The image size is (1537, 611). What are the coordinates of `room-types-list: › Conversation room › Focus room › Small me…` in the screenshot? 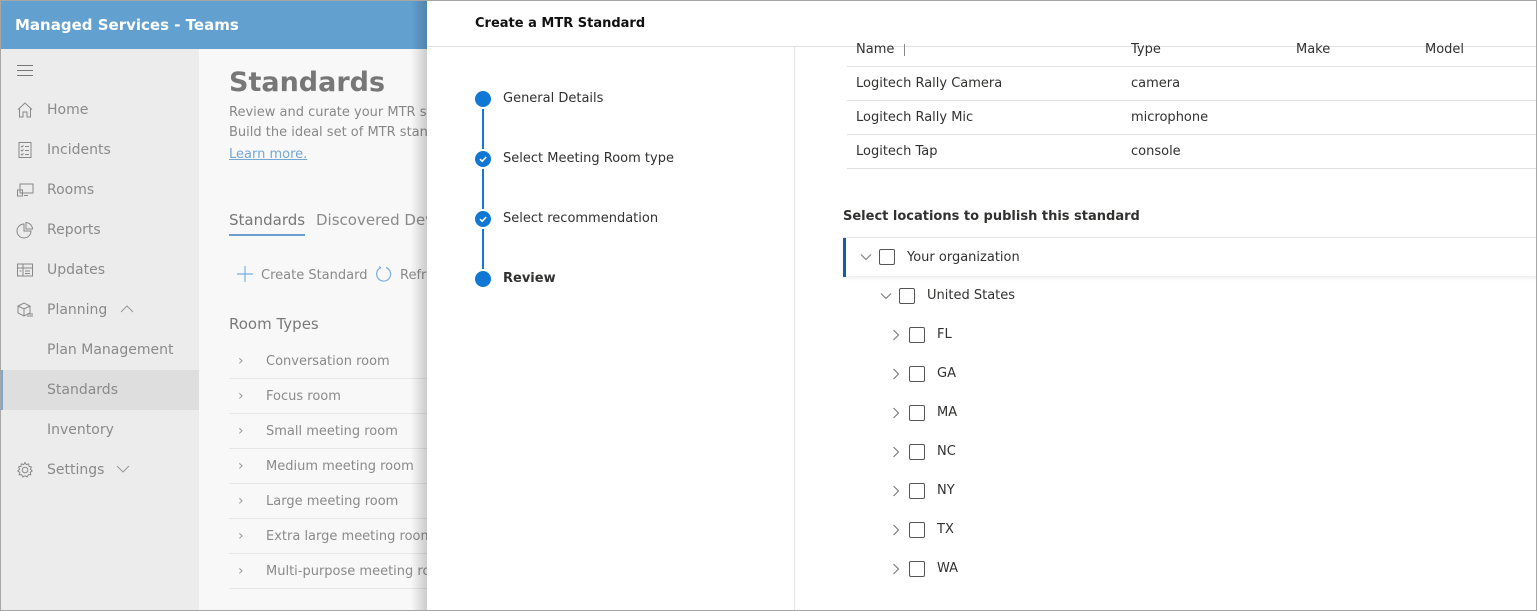 It's located at (334, 466).